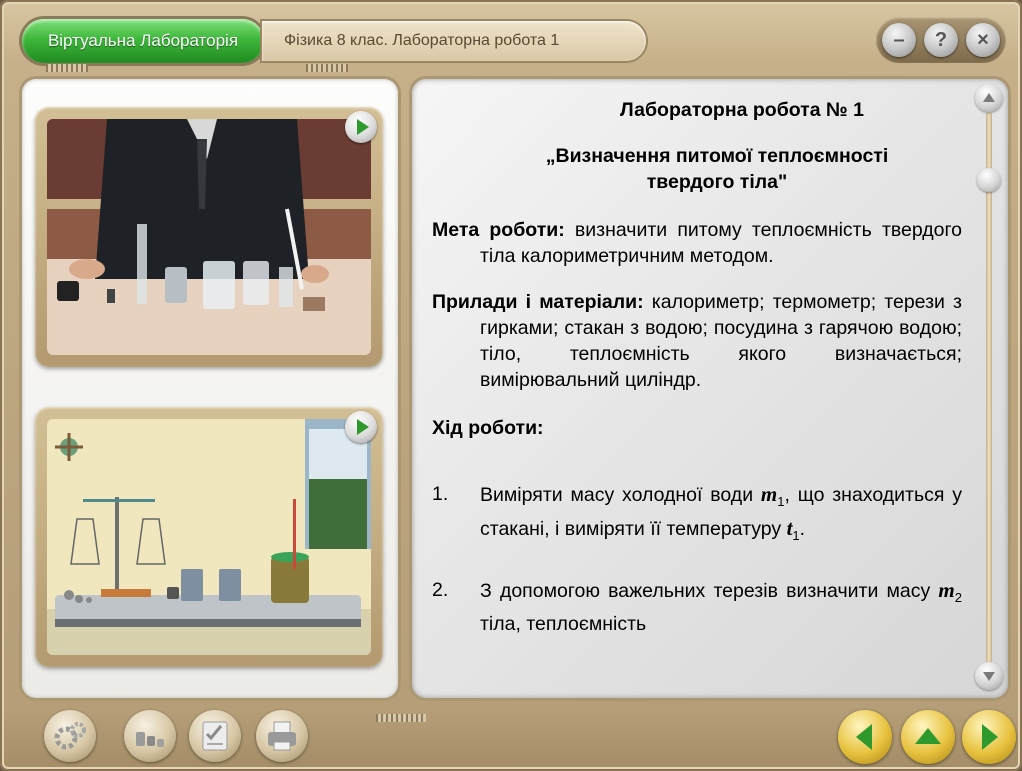  I want to click on minimize-button: –, so click(899, 40).